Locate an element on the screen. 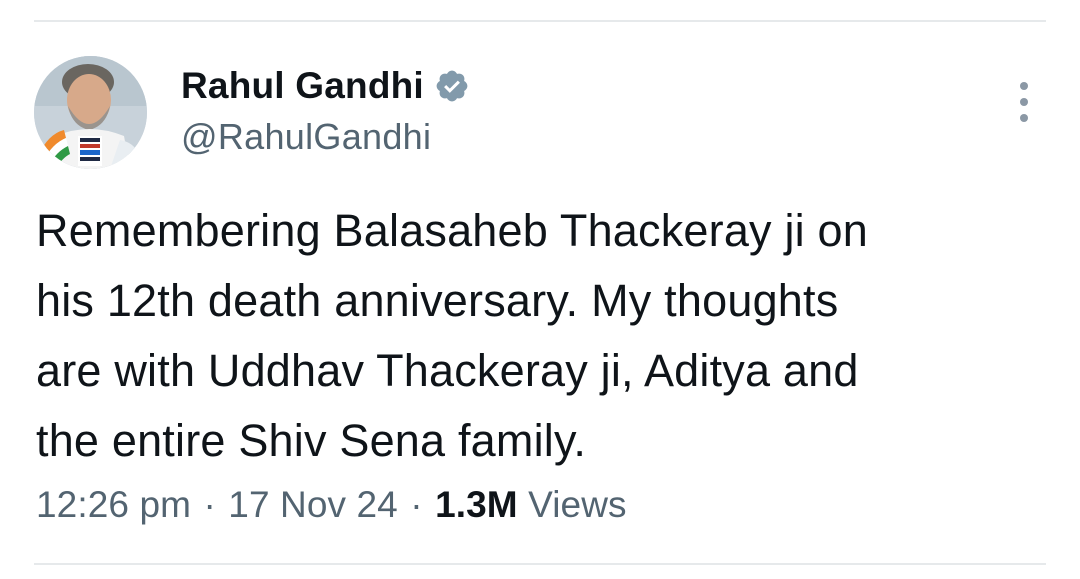 The image size is (1080, 579). divider-bottom is located at coordinates (540, 564).